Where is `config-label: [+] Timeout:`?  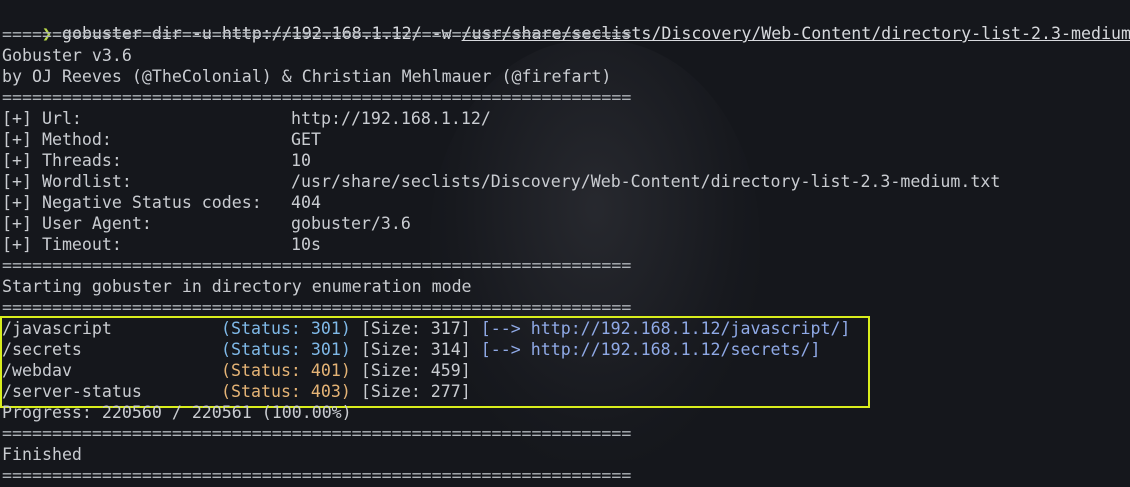 config-label: [+] Timeout: is located at coordinates (62, 244).